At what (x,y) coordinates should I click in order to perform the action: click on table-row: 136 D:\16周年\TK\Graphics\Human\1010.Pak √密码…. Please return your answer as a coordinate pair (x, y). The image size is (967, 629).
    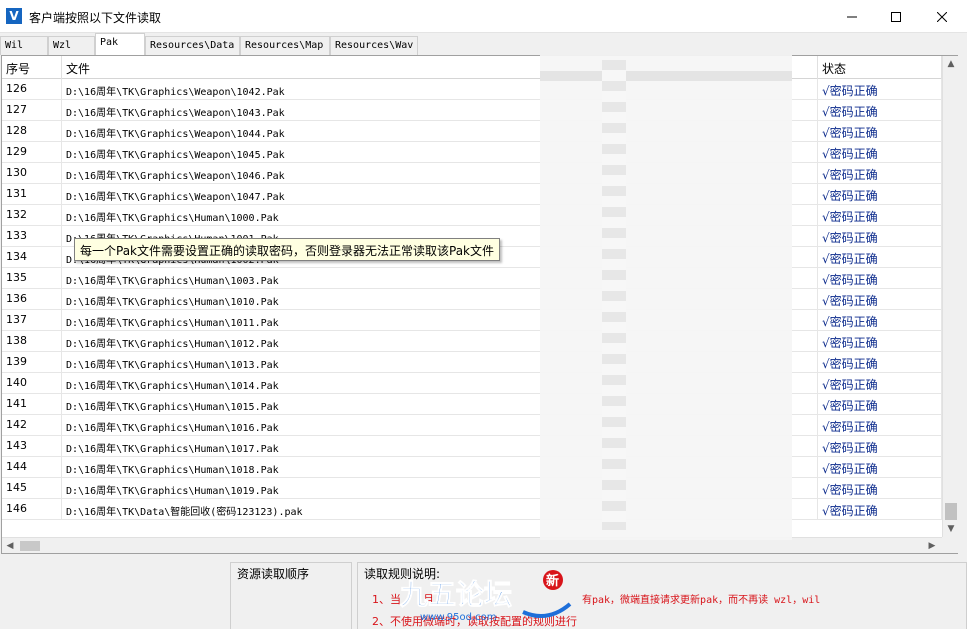
    Looking at the image, I should click on (472, 299).